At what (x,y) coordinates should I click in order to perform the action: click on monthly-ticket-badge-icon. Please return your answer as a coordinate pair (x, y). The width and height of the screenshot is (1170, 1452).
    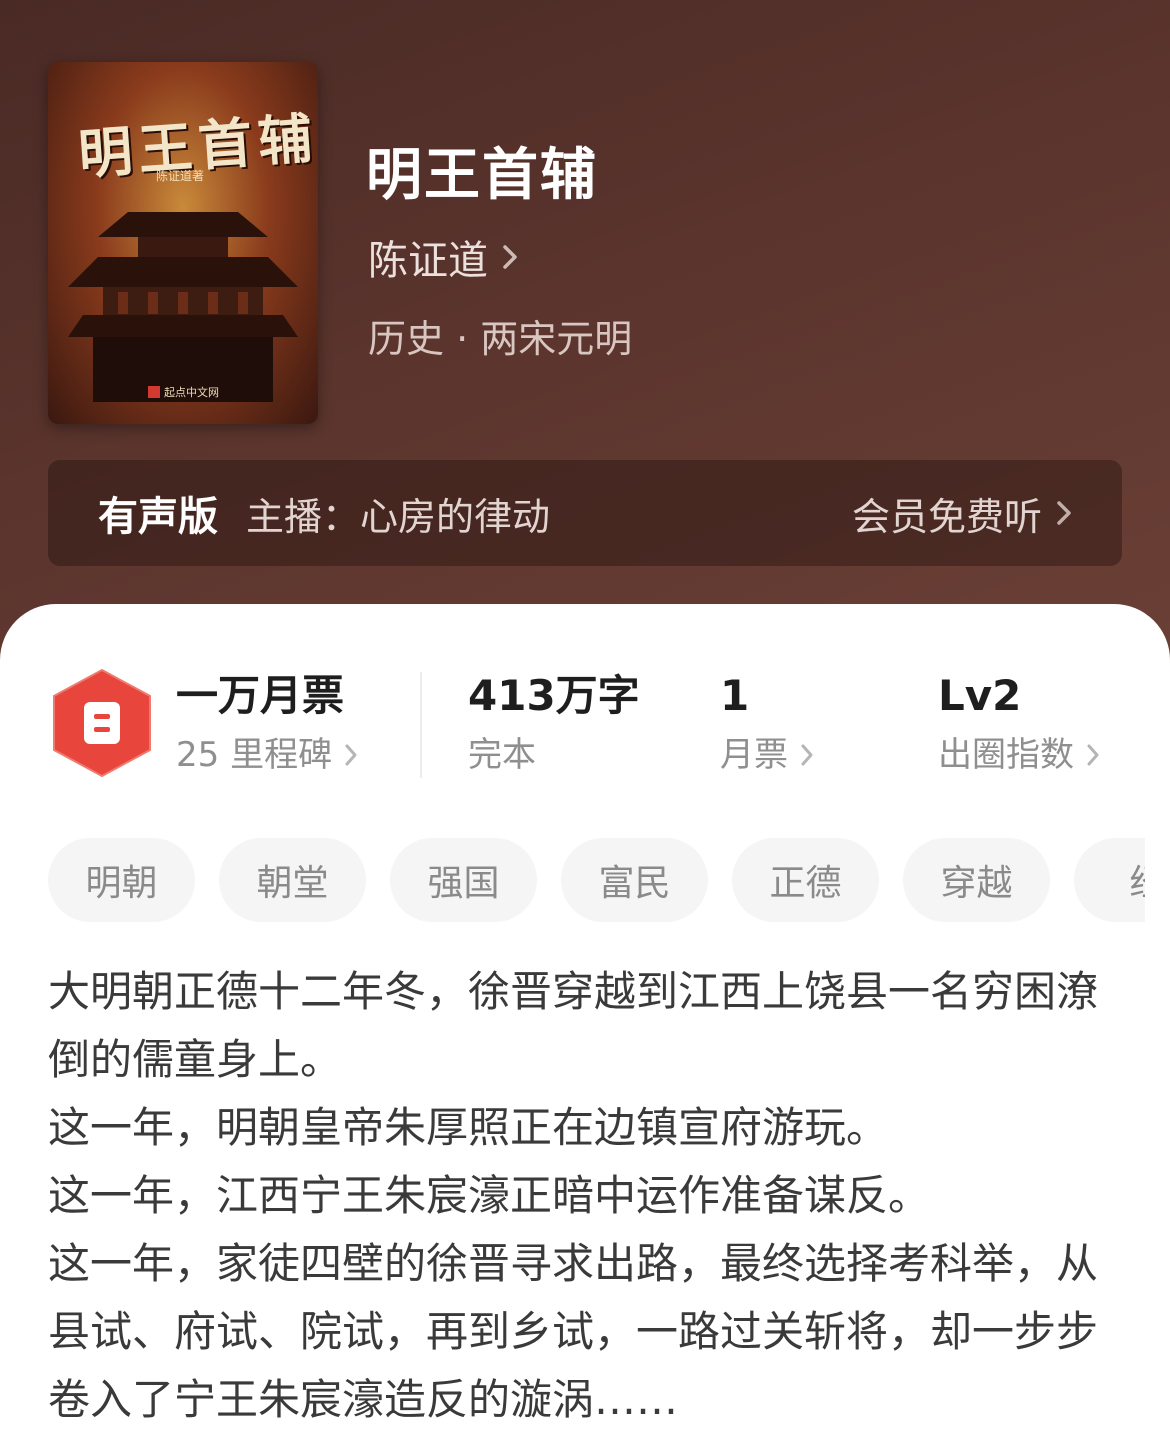
    Looking at the image, I should click on (102, 723).